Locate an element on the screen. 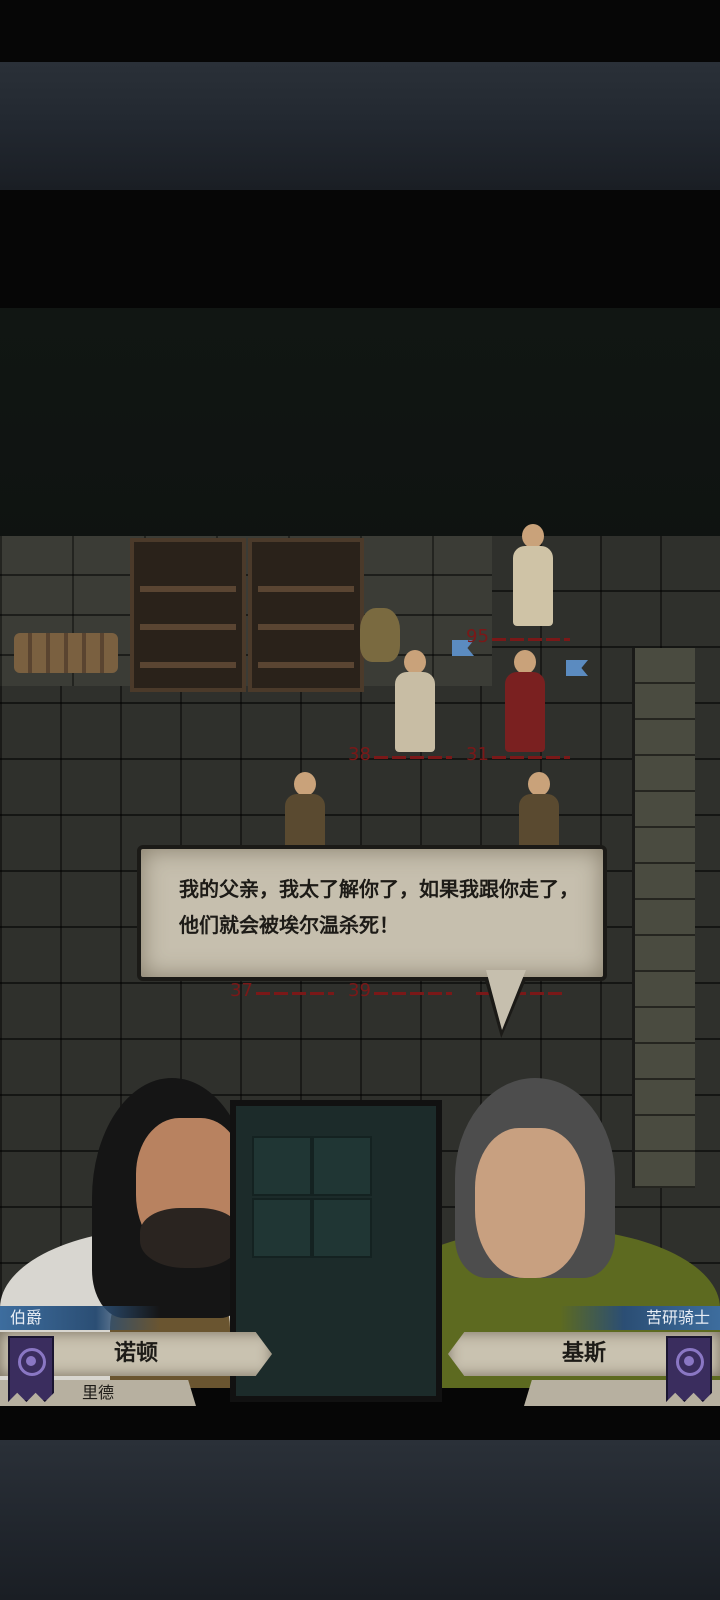 Image resolution: width=720 pixels, height=1600 pixels. red-noble-unit is located at coordinates (525, 701).